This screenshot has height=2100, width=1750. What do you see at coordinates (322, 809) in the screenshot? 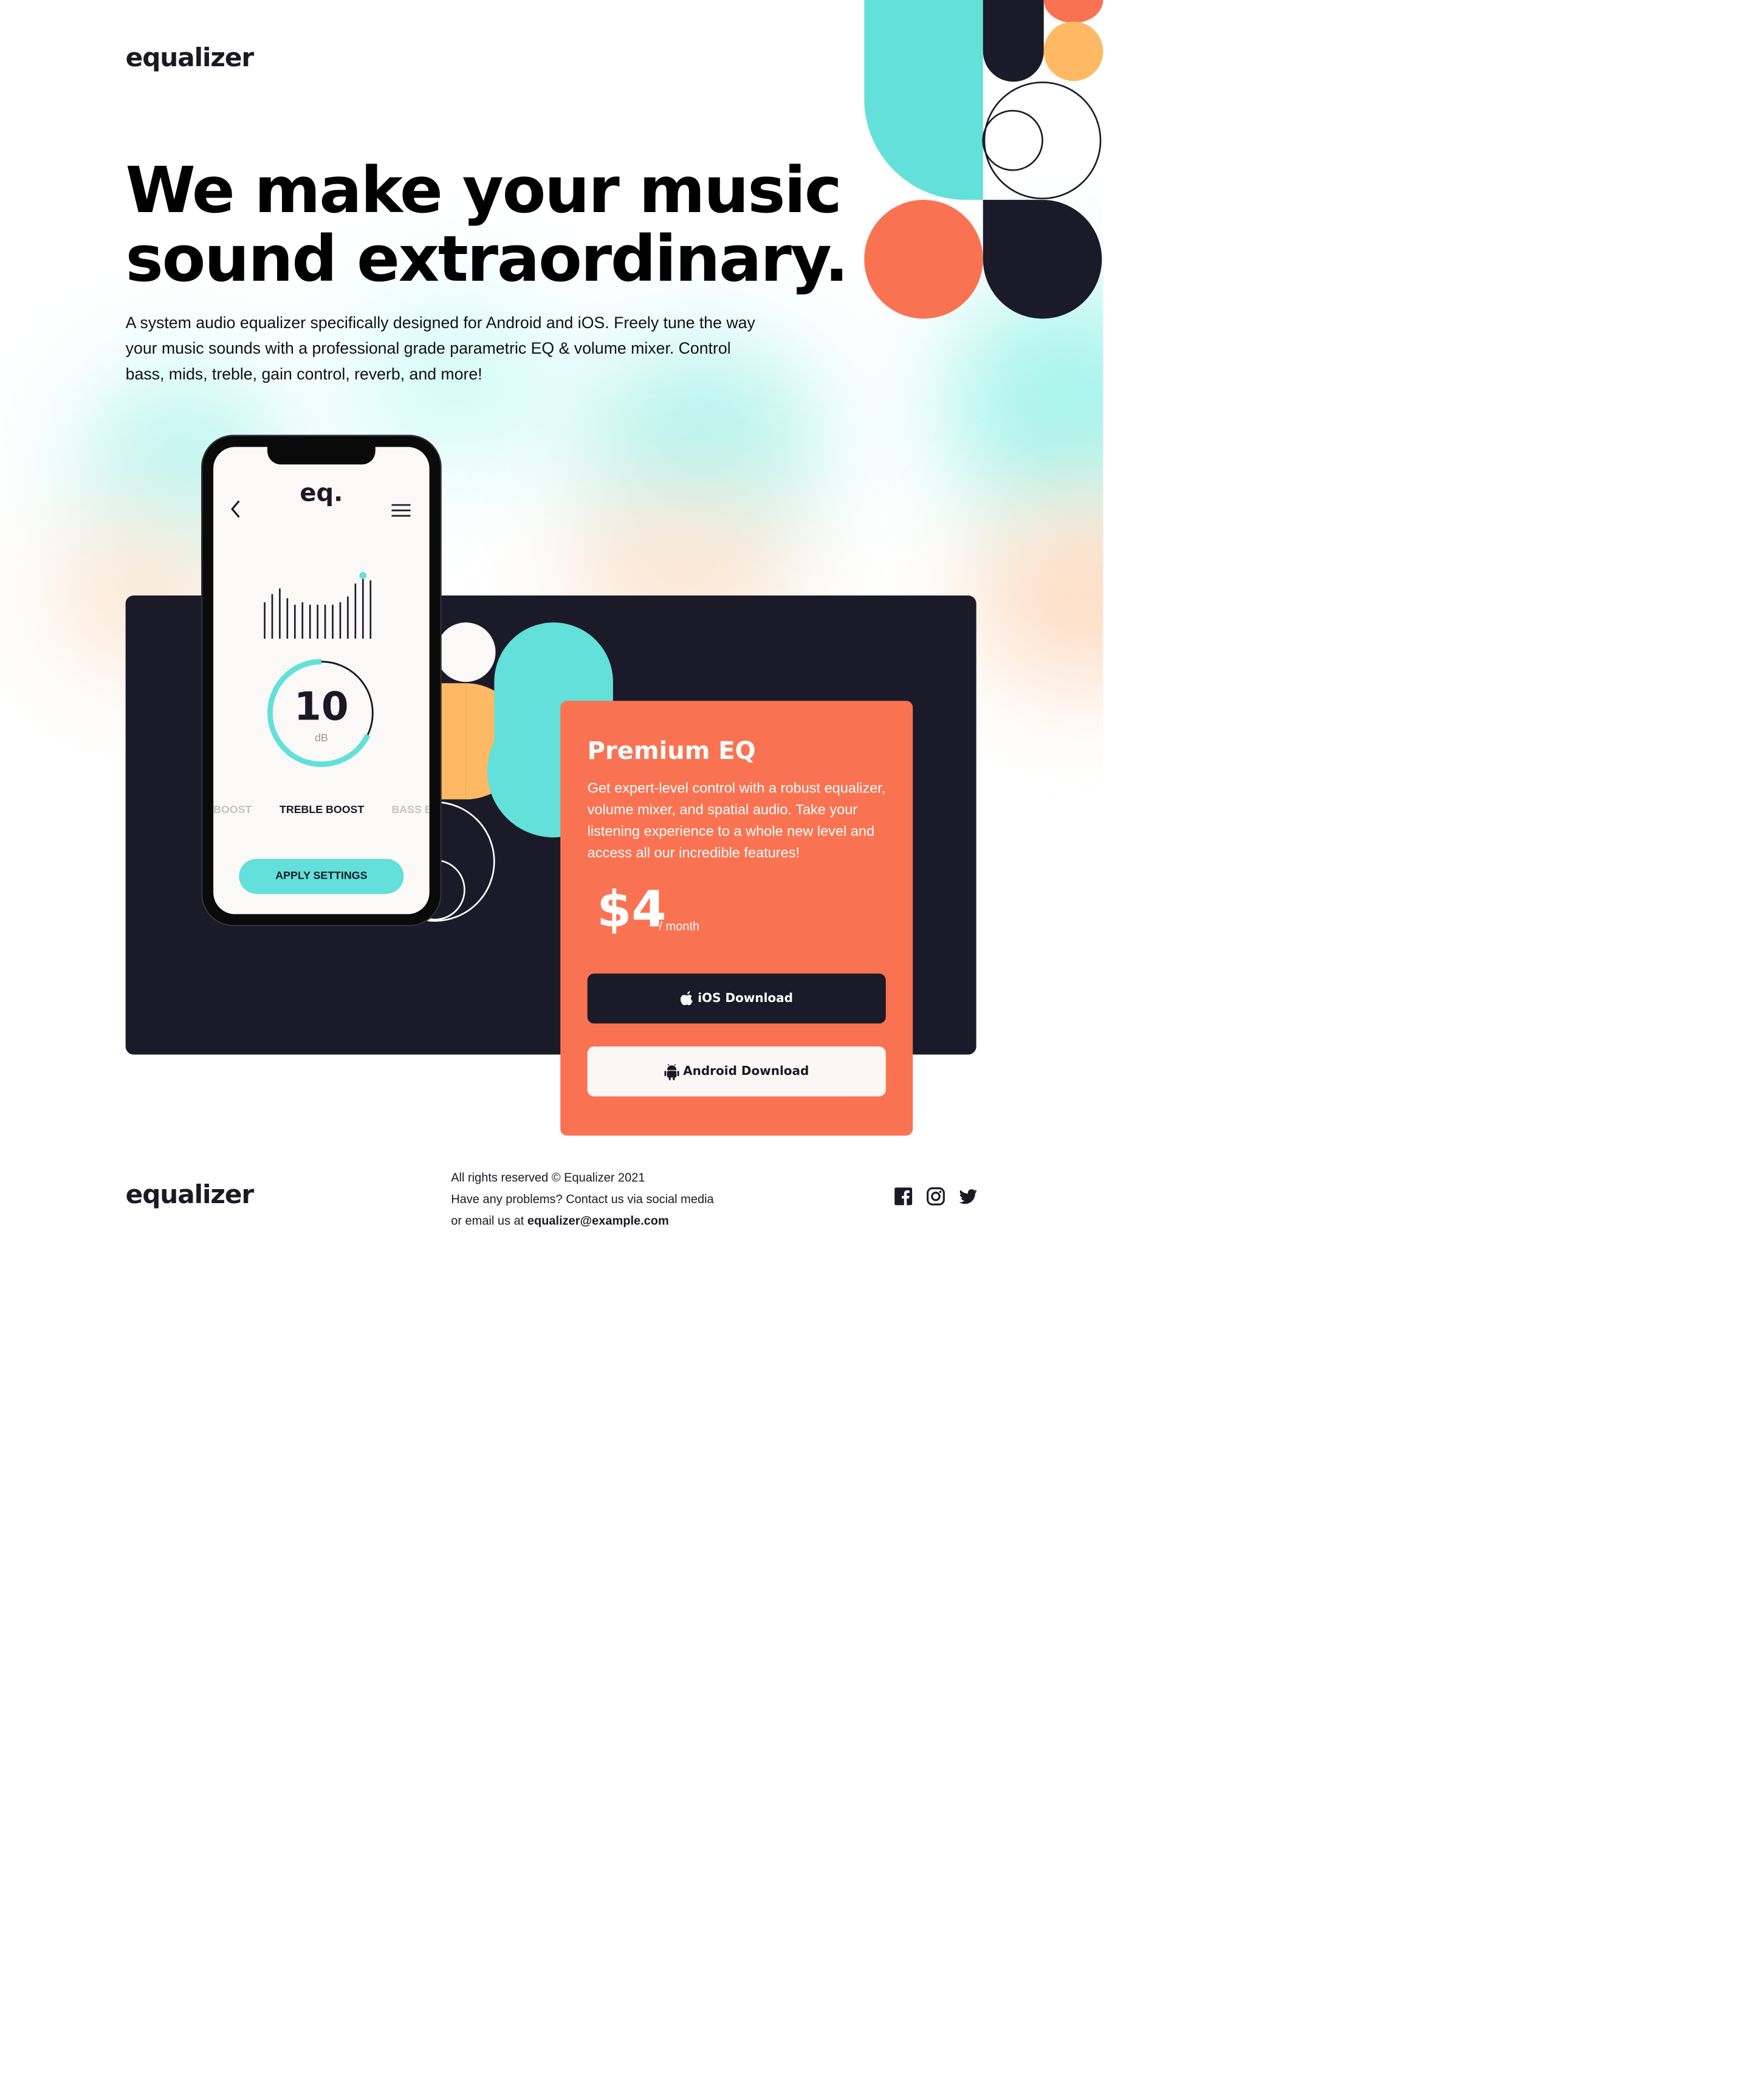
I see `preset-treble-boost: TREBLE BOOST` at bounding box center [322, 809].